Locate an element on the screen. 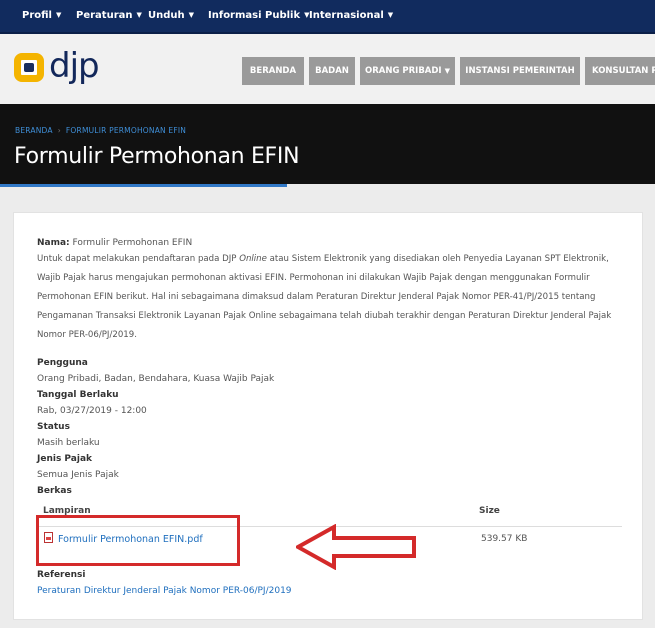 The height and width of the screenshot is (628, 655). topnav-informasi-publik: Informasi Publik ▼ is located at coordinates (259, 15).